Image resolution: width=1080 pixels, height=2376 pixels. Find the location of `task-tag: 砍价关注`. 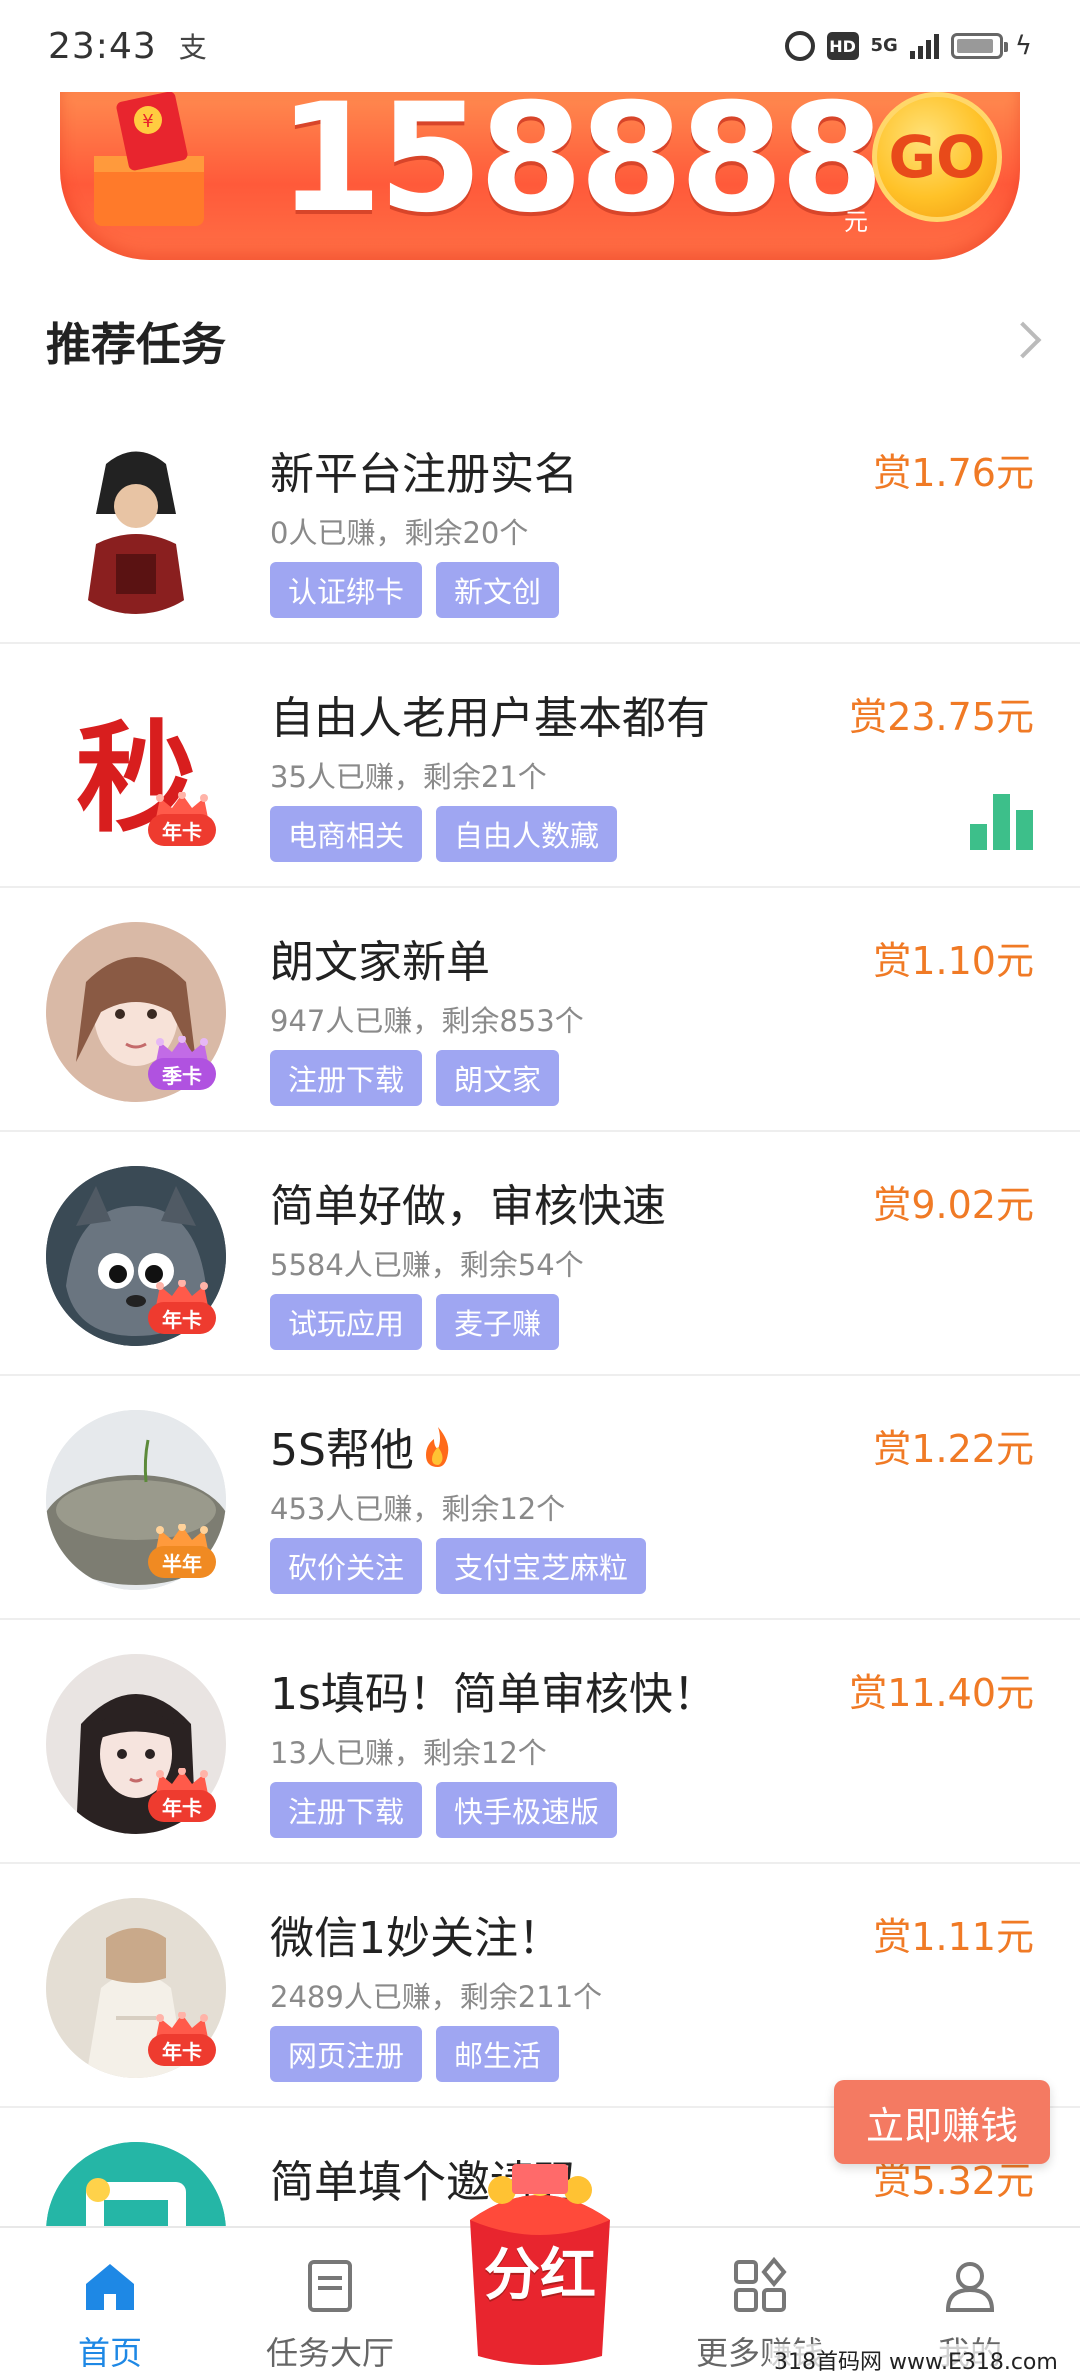

task-tag: 砍价关注 is located at coordinates (346, 1566).